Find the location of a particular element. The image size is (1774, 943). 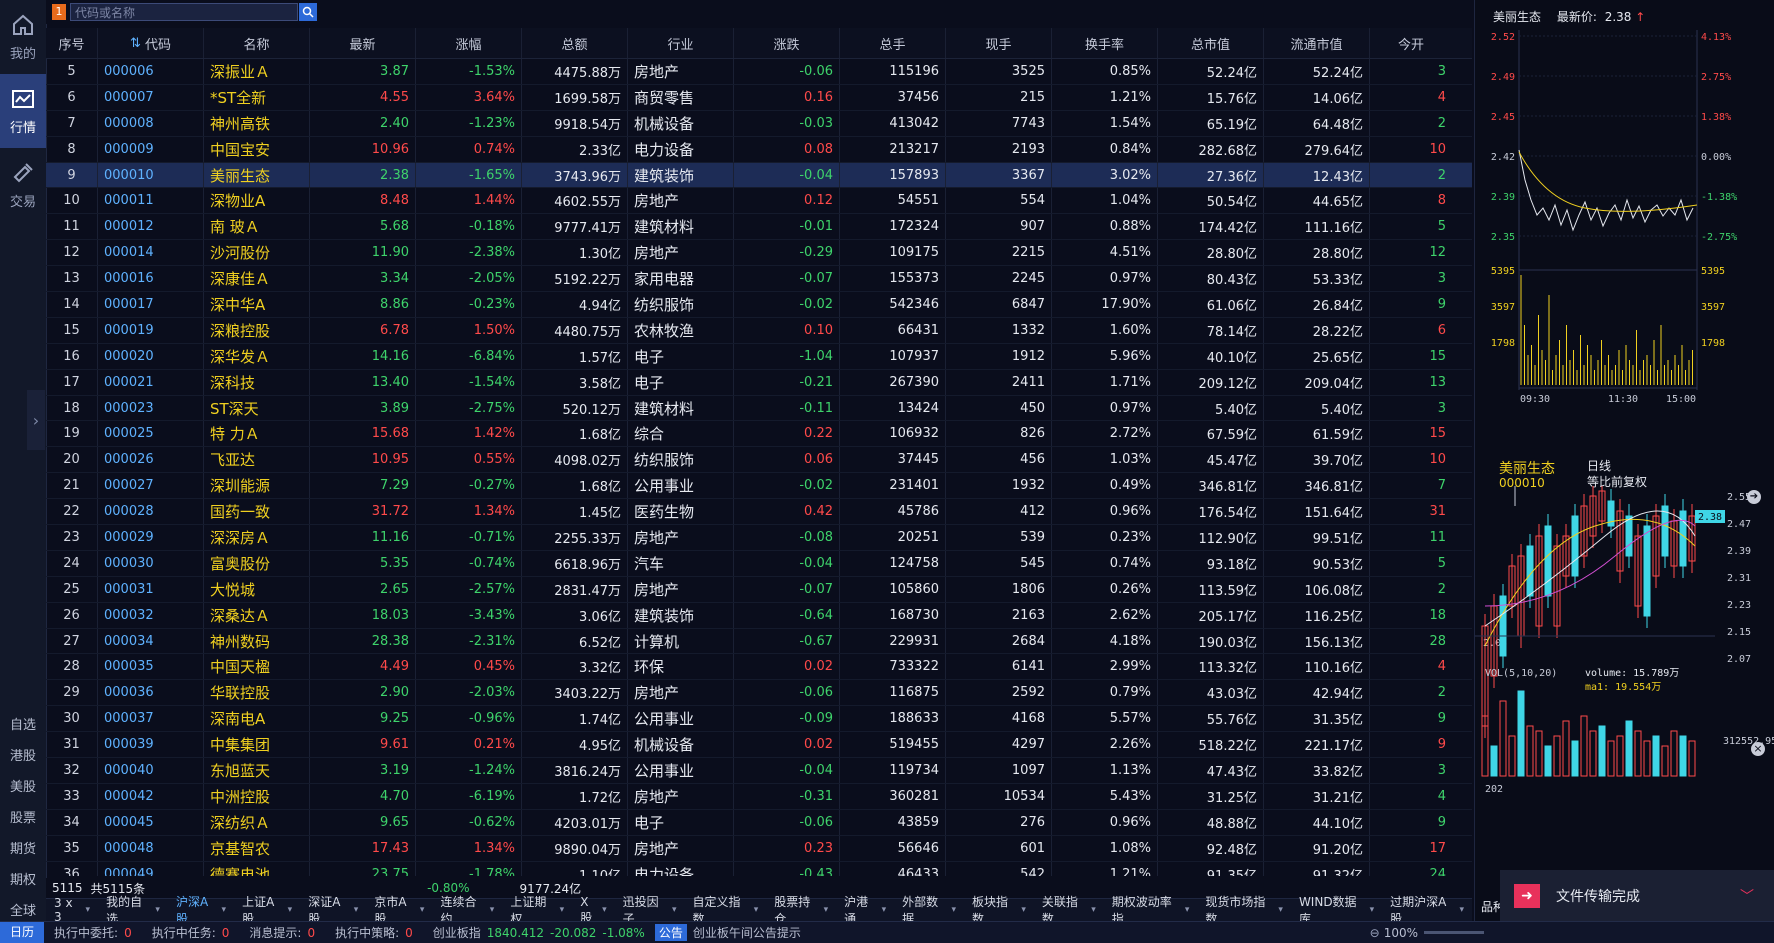

sheet-tab: X股 ▾ is located at coordinates (593, 910).